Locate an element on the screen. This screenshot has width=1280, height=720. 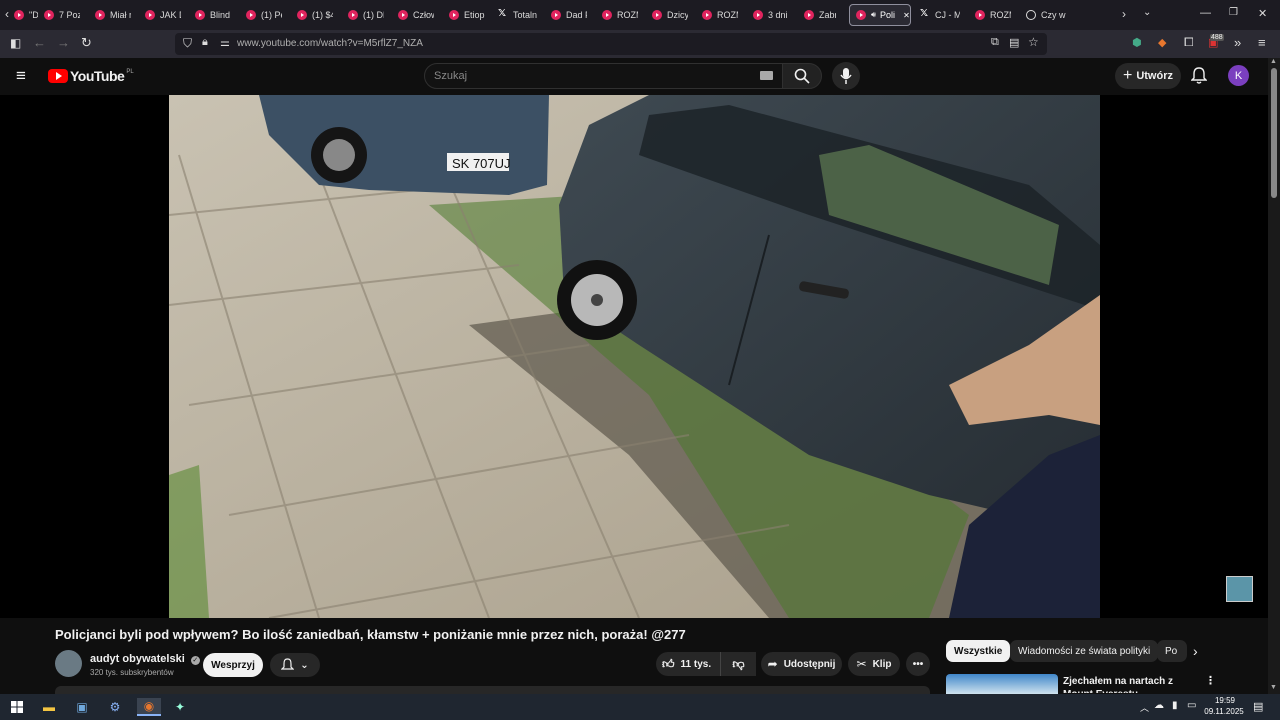
app-menu-icon: ≡ is located at coordinates (1262, 42).